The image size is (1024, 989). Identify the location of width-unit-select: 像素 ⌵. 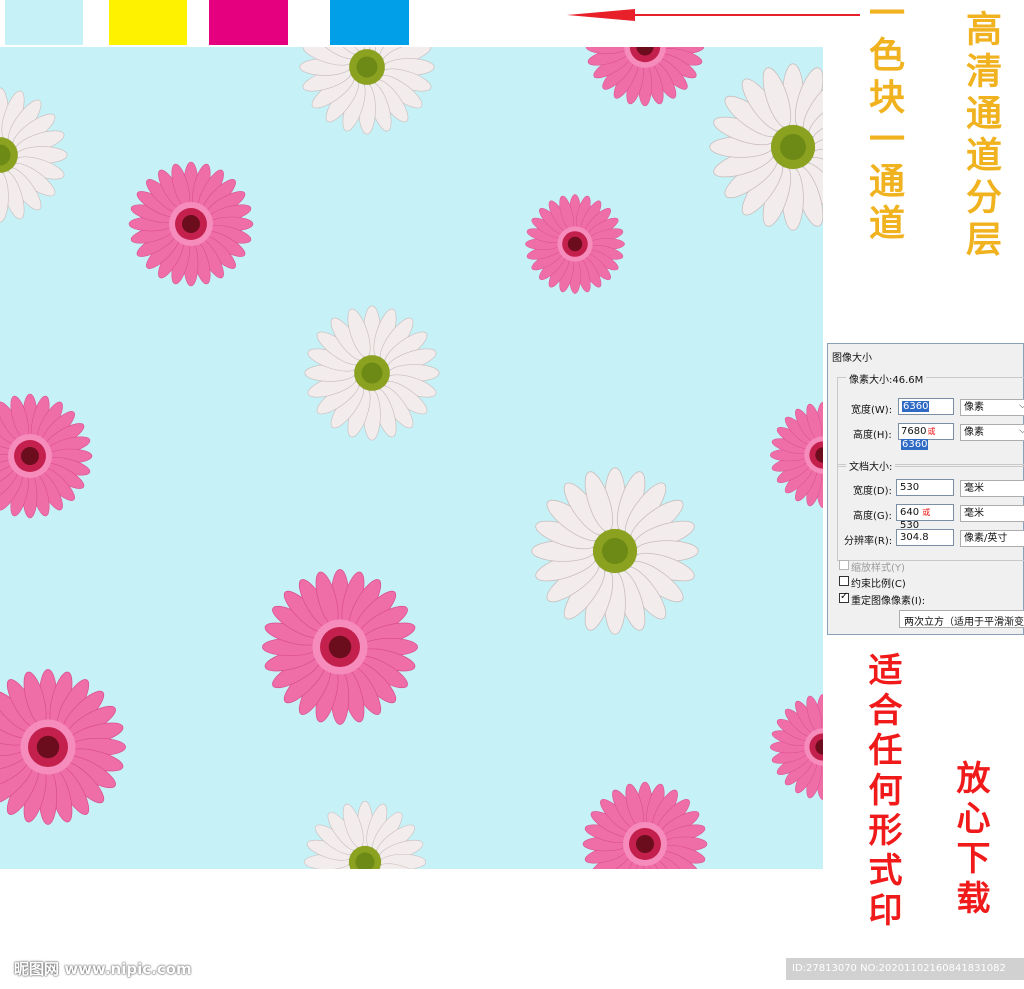
(992, 407).